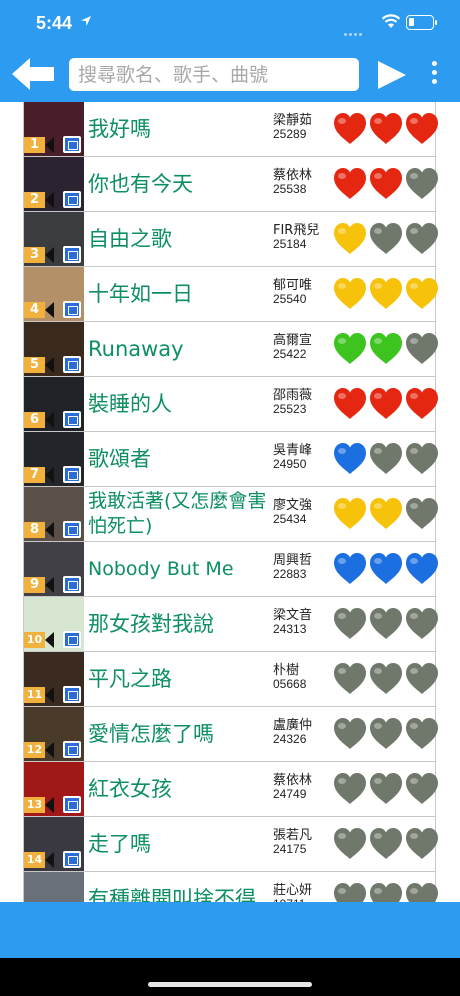 The image size is (460, 996). I want to click on status-bar: 5:44, so click(230, 23).